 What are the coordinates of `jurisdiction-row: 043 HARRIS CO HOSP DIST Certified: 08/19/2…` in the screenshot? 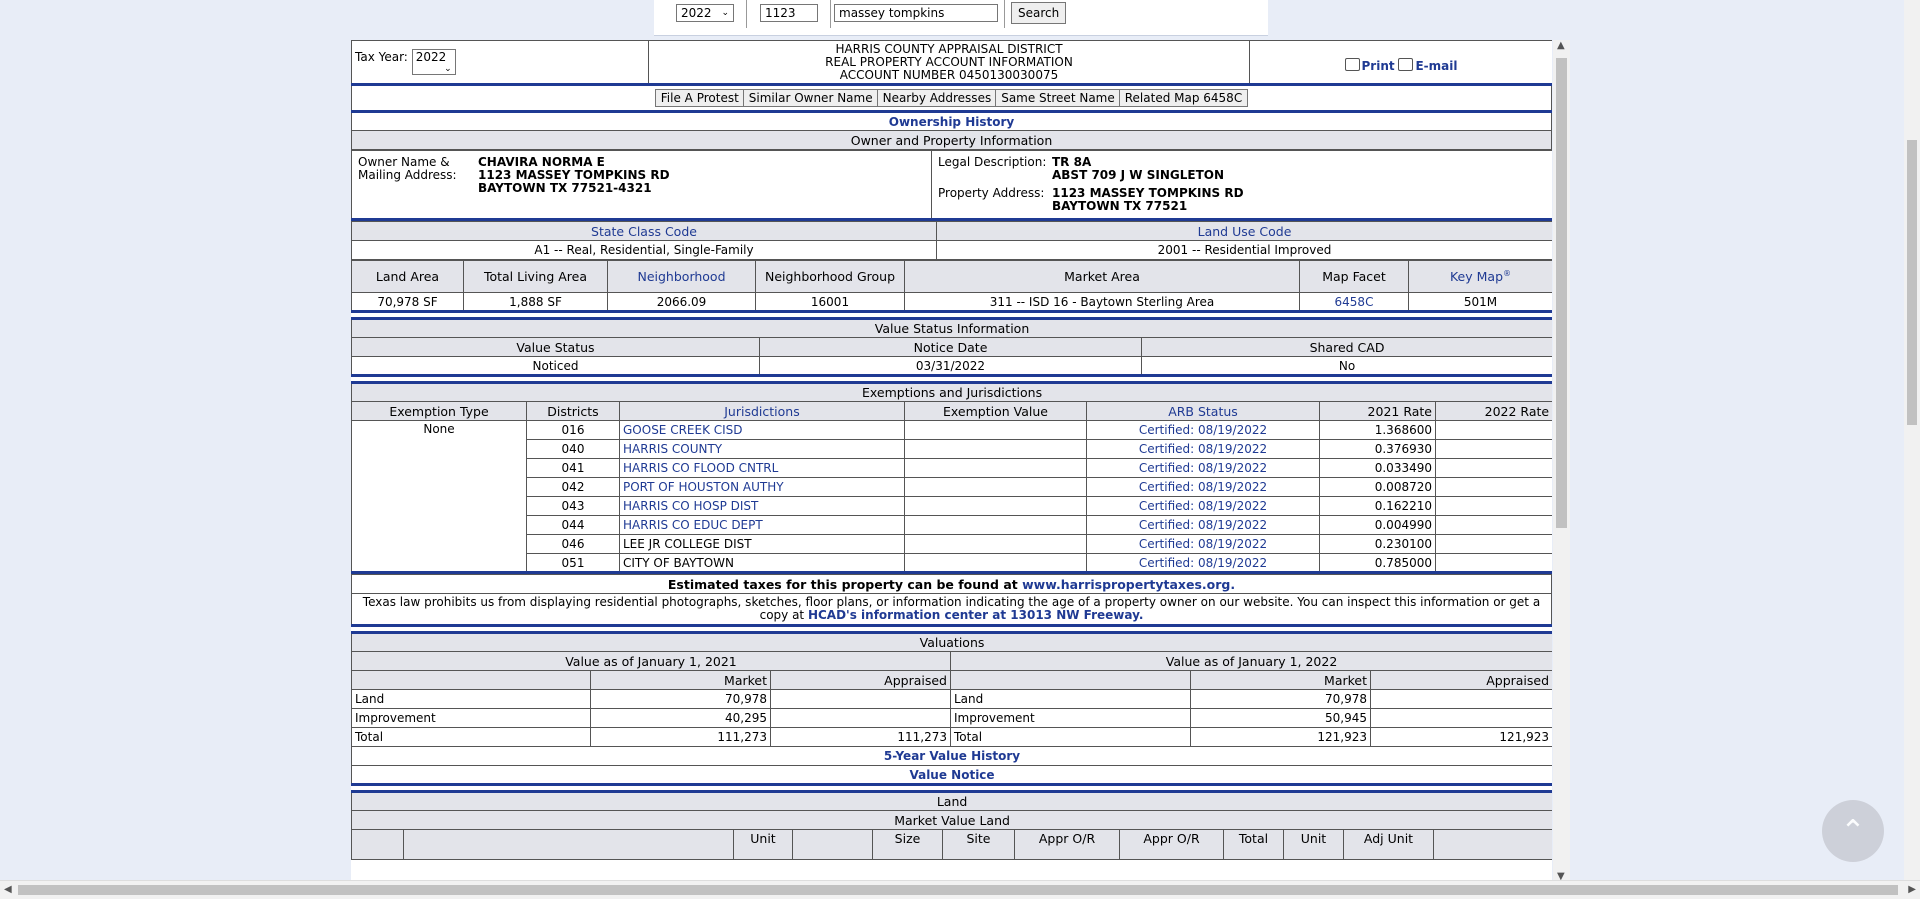 It's located at (952, 506).